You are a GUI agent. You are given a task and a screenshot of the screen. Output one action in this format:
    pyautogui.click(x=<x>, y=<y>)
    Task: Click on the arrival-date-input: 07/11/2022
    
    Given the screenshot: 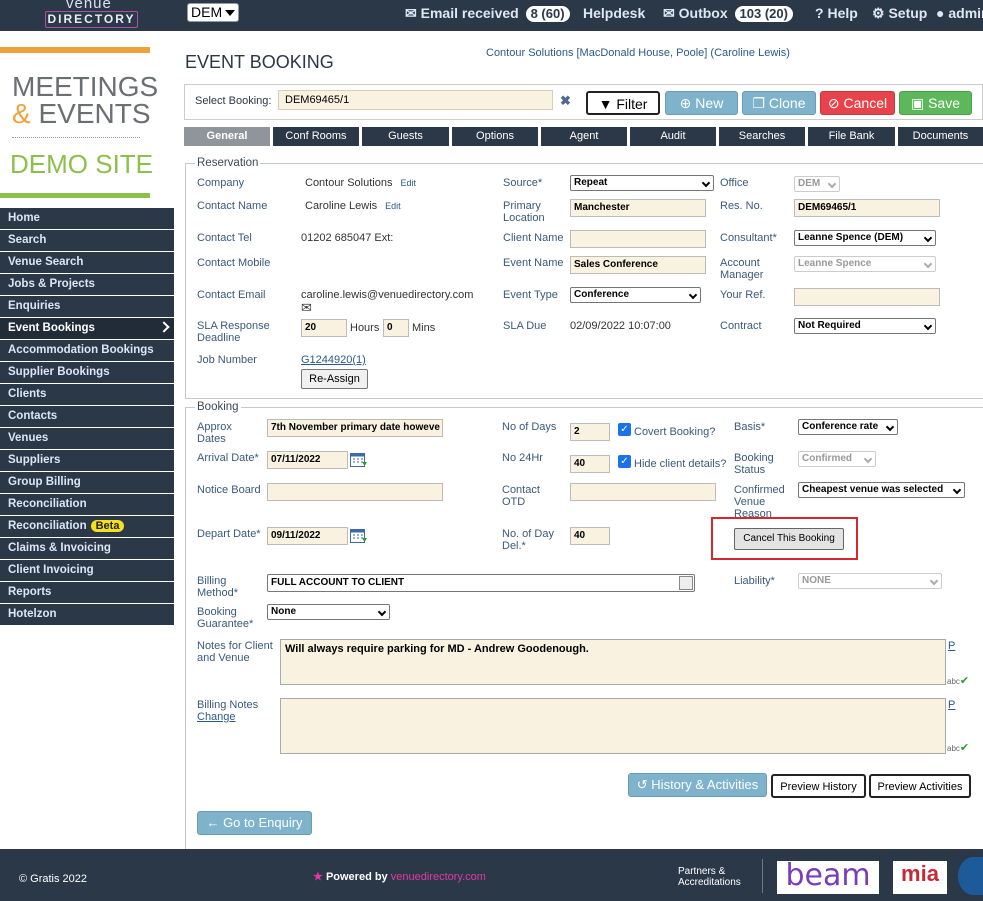 What is the action you would take?
    pyautogui.click(x=307, y=460)
    